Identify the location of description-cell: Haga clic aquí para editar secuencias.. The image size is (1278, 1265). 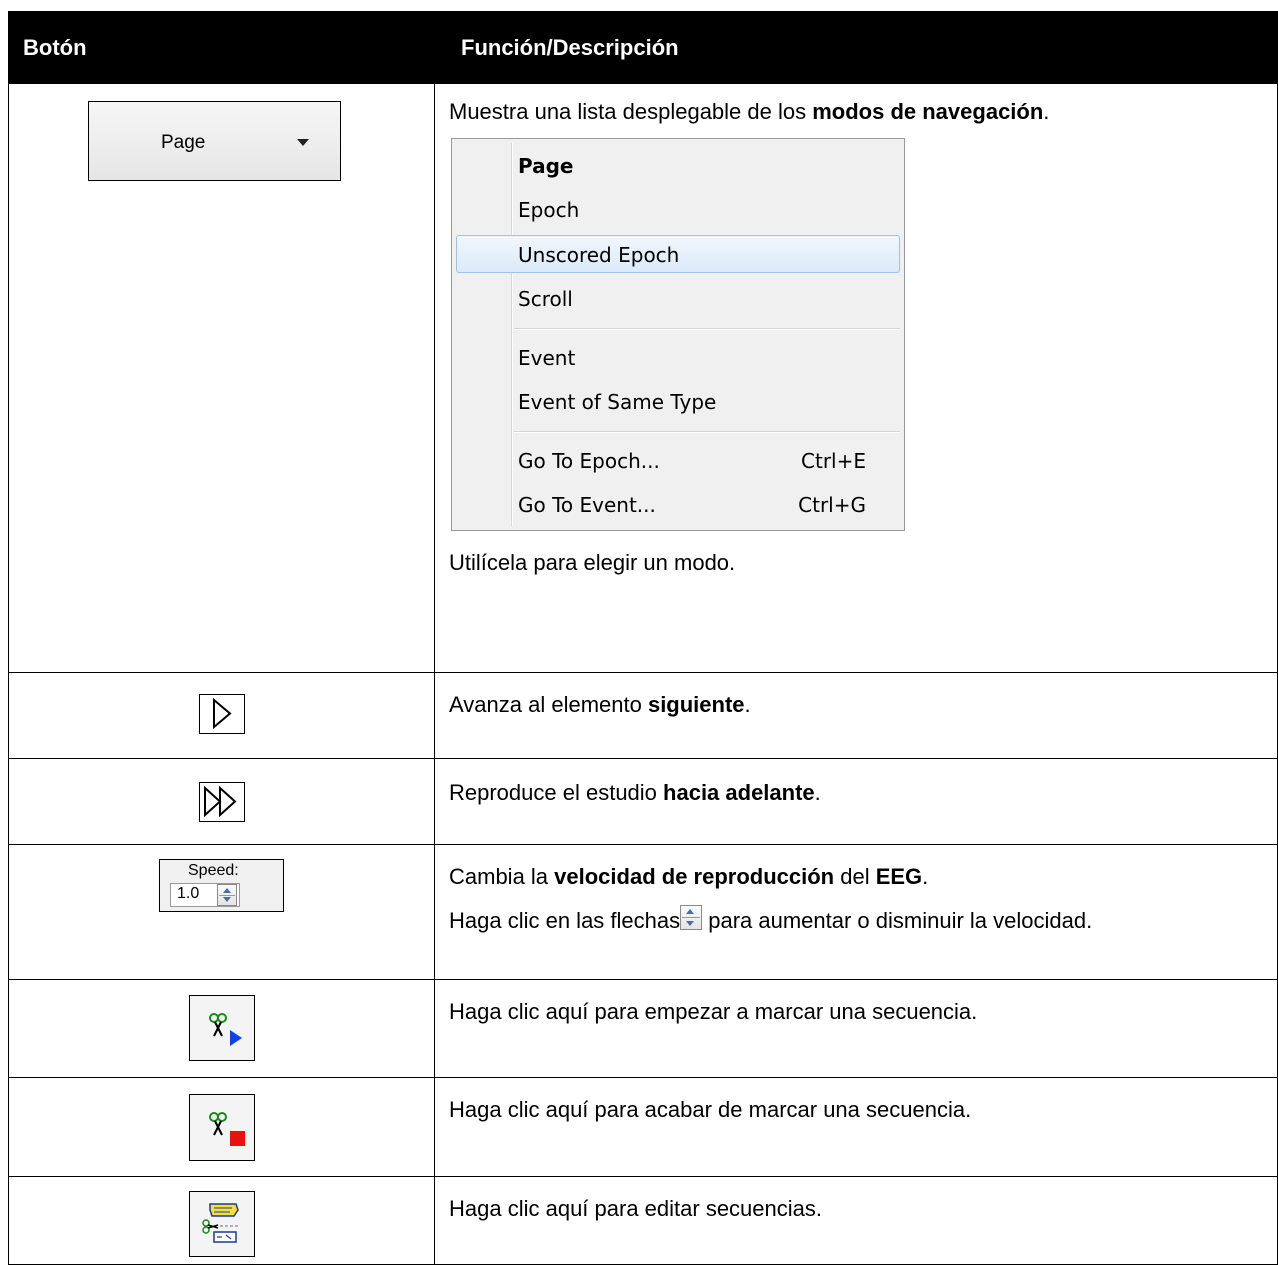
(856, 1220).